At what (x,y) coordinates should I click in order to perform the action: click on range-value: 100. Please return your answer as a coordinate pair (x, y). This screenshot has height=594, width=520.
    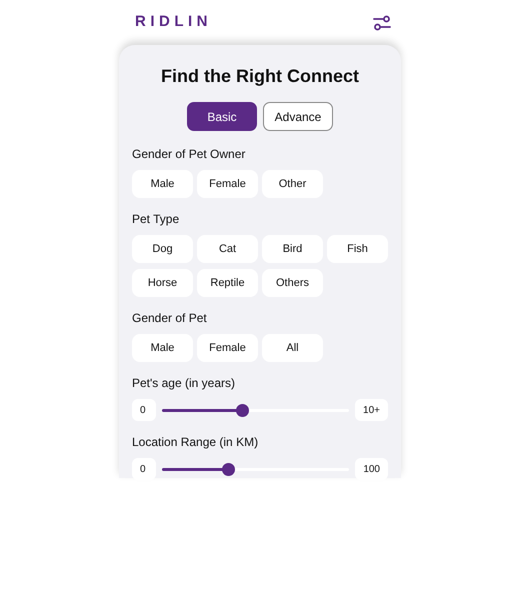
    Looking at the image, I should click on (371, 469).